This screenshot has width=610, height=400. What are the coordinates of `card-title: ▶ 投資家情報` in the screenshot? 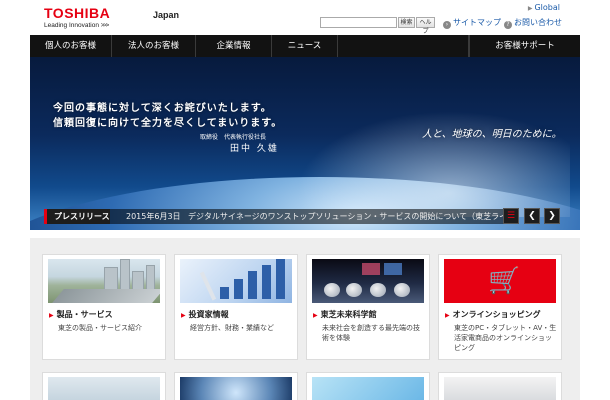 It's located at (205, 314).